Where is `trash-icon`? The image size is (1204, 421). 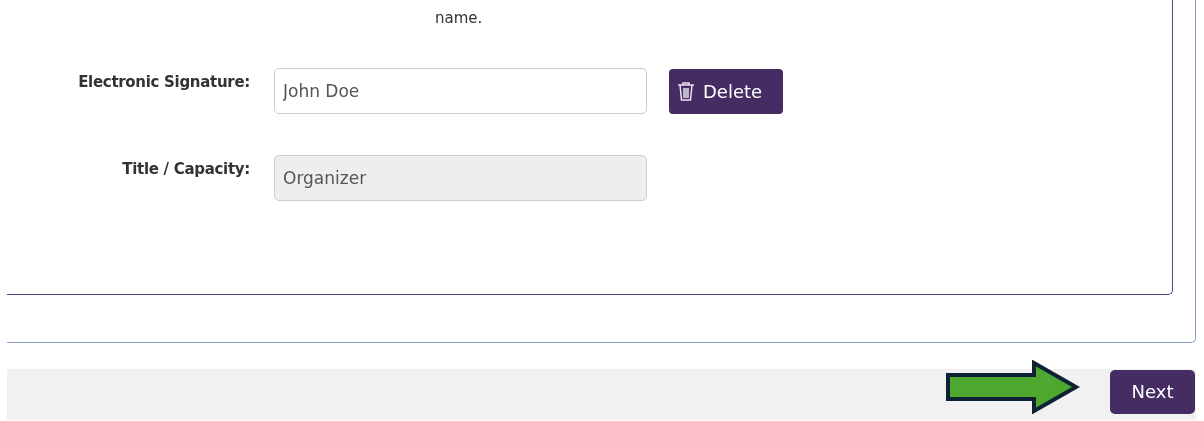
trash-icon is located at coordinates (686, 91).